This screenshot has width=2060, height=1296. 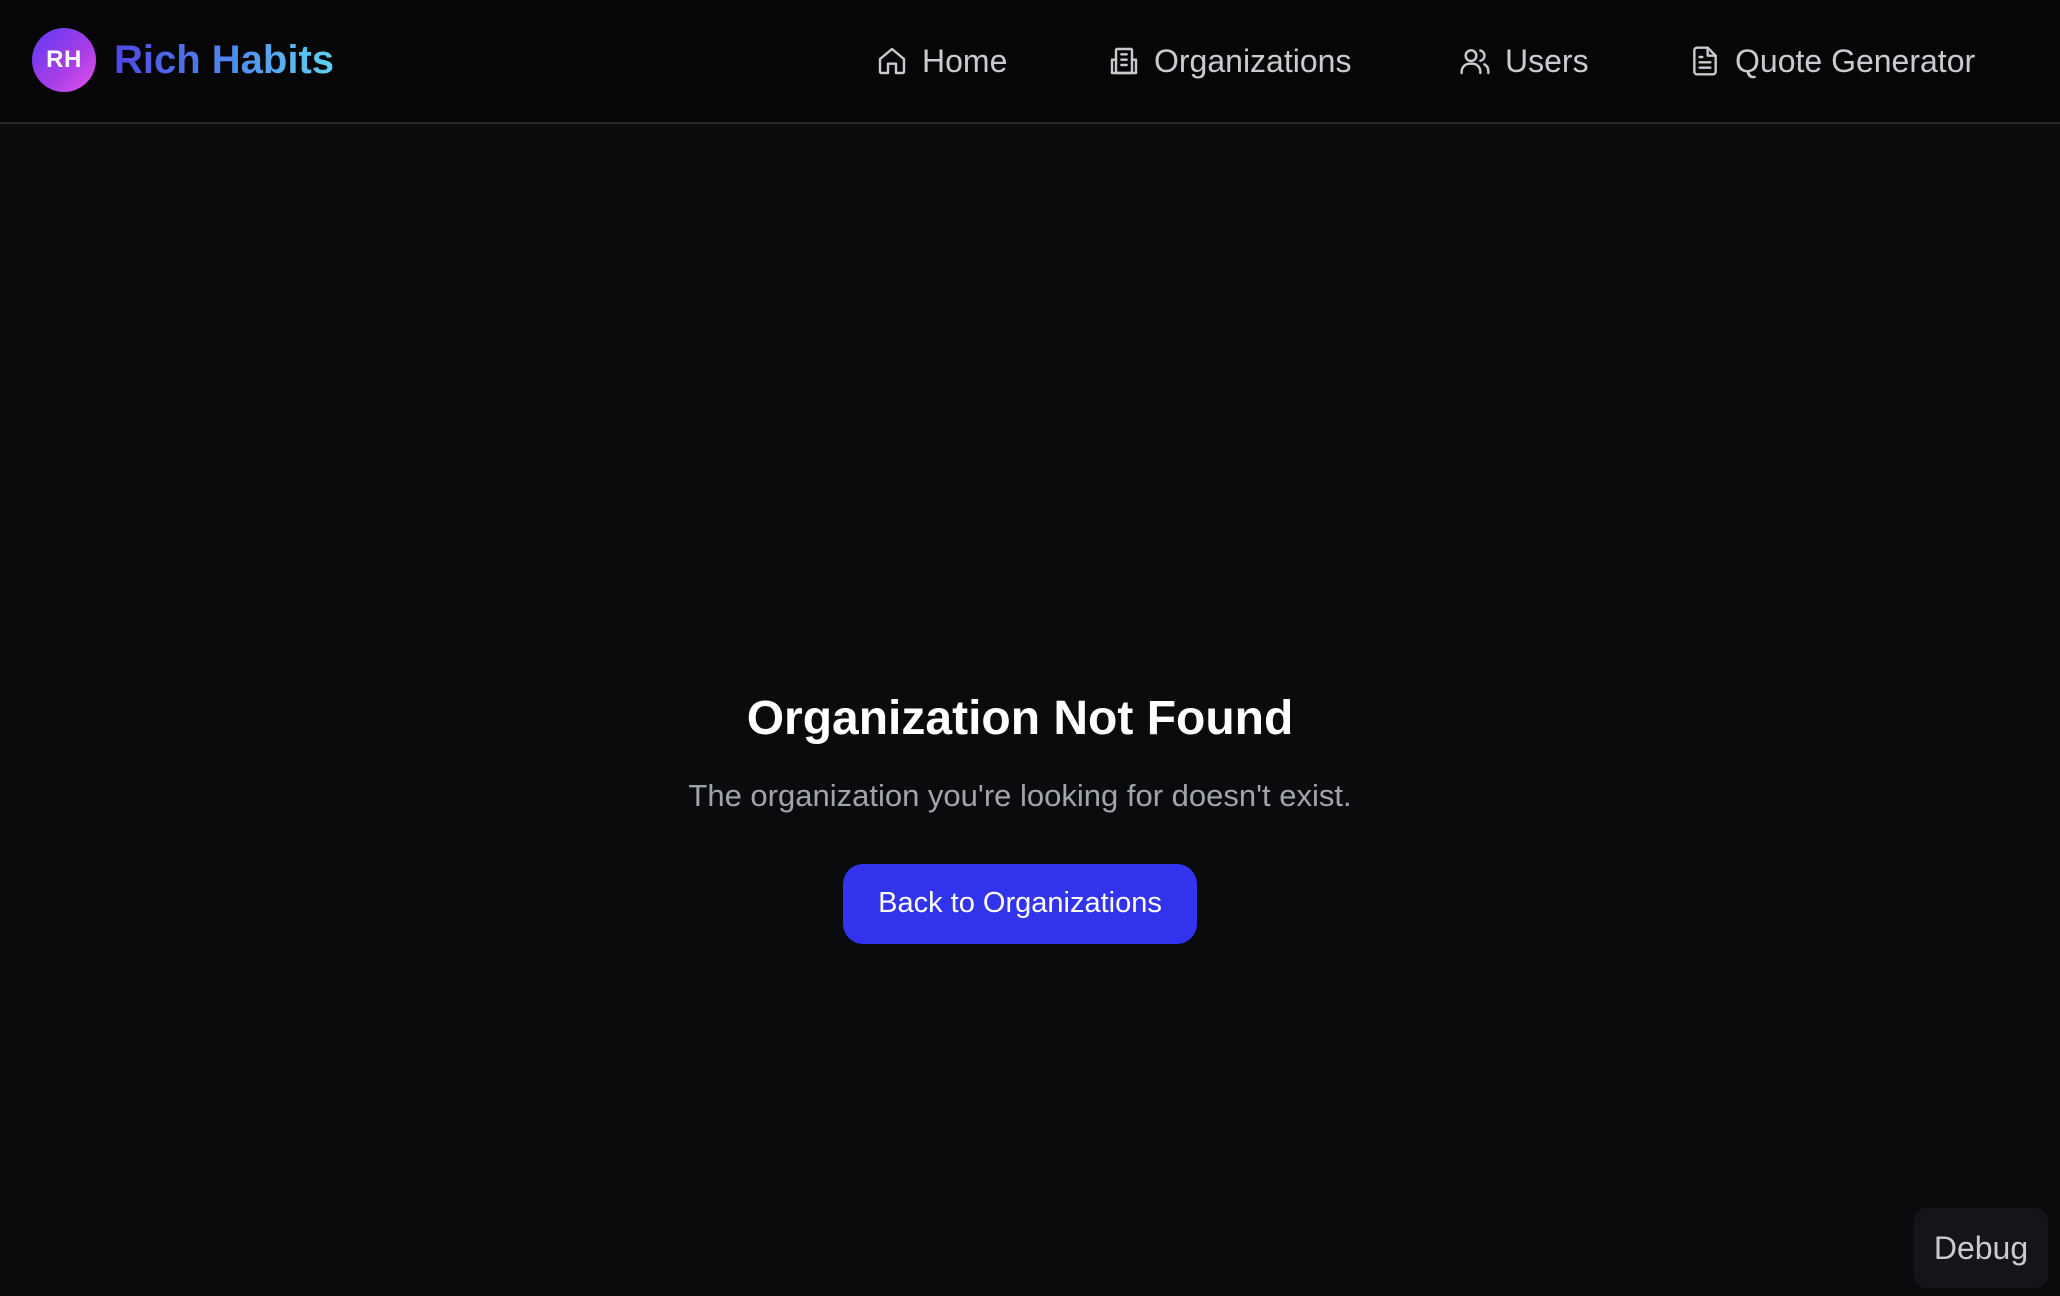 What do you see at coordinates (1705, 61) in the screenshot?
I see `document-icon` at bounding box center [1705, 61].